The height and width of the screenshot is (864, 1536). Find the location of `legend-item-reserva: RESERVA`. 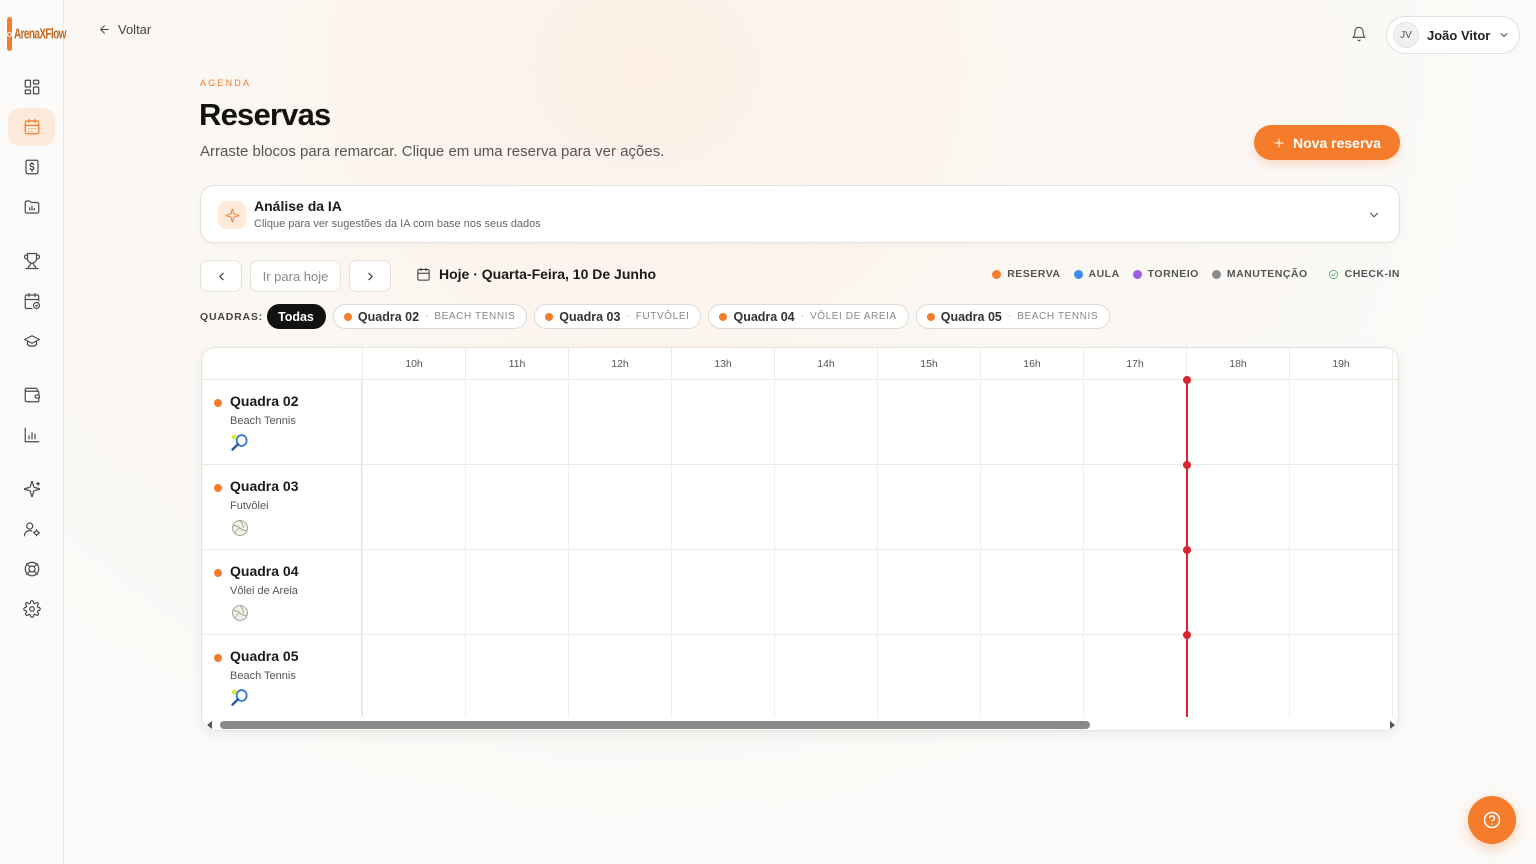

legend-item-reserva: RESERVA is located at coordinates (1026, 274).